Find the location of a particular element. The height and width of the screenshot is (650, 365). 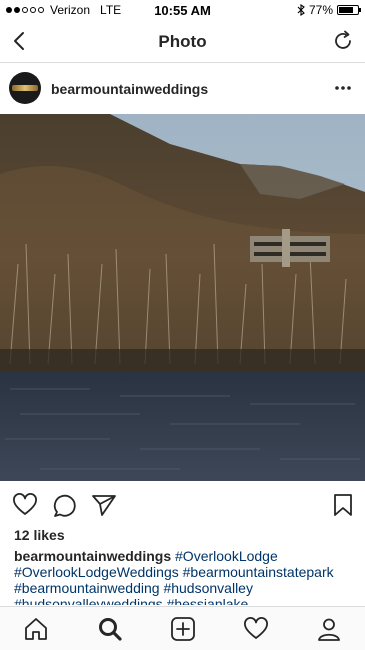

hashtag: #hudsonvalleyweddings is located at coordinates (88, 600).